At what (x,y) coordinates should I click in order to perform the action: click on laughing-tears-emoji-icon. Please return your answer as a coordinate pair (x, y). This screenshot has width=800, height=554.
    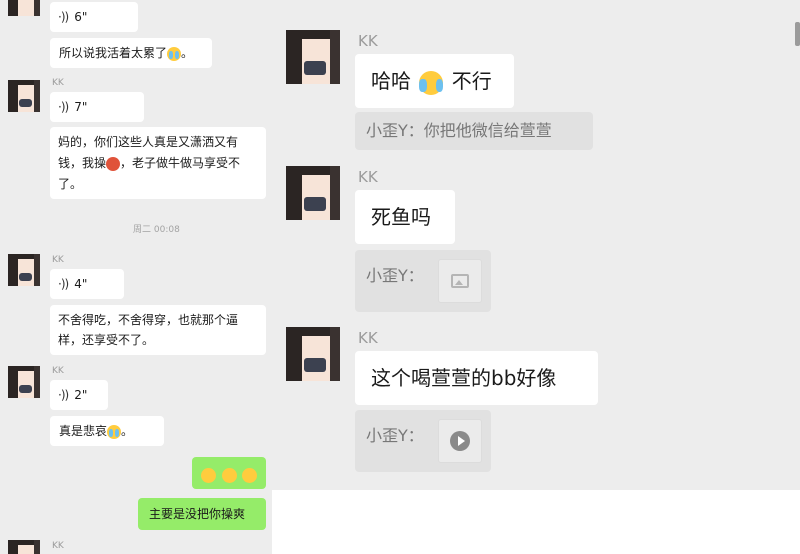
    Looking at the image, I should click on (431, 82).